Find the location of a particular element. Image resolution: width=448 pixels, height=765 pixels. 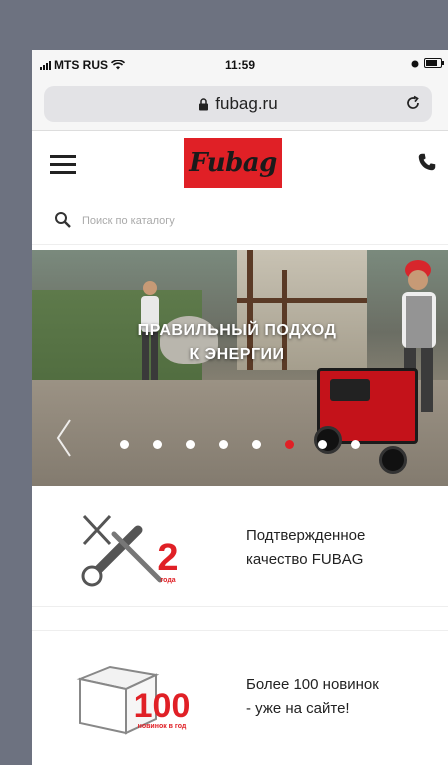

search-input is located at coordinates (247, 221).